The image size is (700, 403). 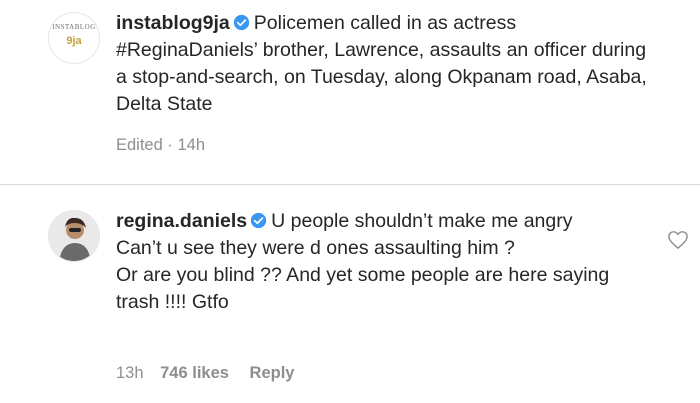 I want to click on avatar-instablog9ja: INSTABLOG 9ja, so click(x=74, y=38).